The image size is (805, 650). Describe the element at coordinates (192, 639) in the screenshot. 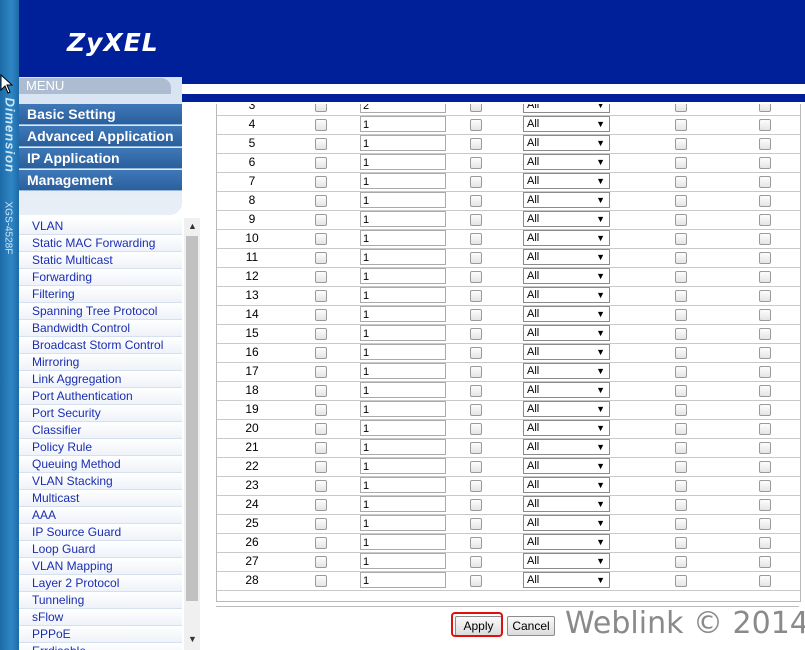

I see `scroll-down-icon: ▼` at that location.